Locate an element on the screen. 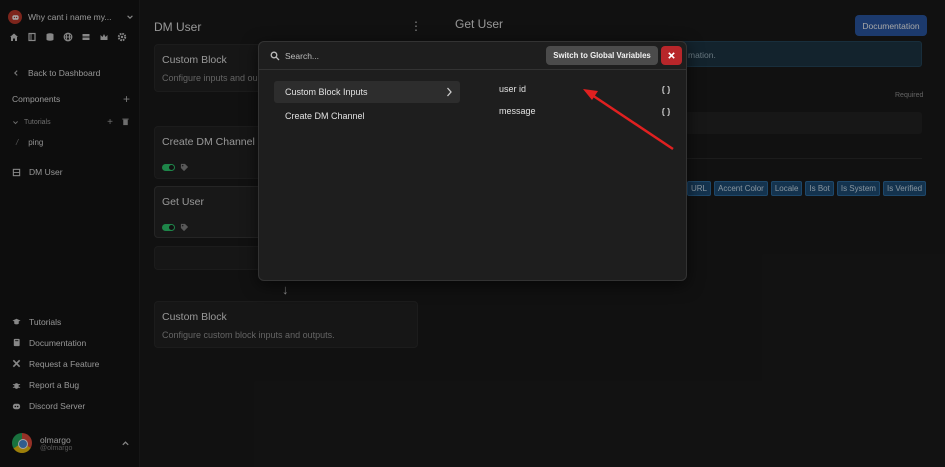 The width and height of the screenshot is (945, 467). search-input is located at coordinates (410, 56).